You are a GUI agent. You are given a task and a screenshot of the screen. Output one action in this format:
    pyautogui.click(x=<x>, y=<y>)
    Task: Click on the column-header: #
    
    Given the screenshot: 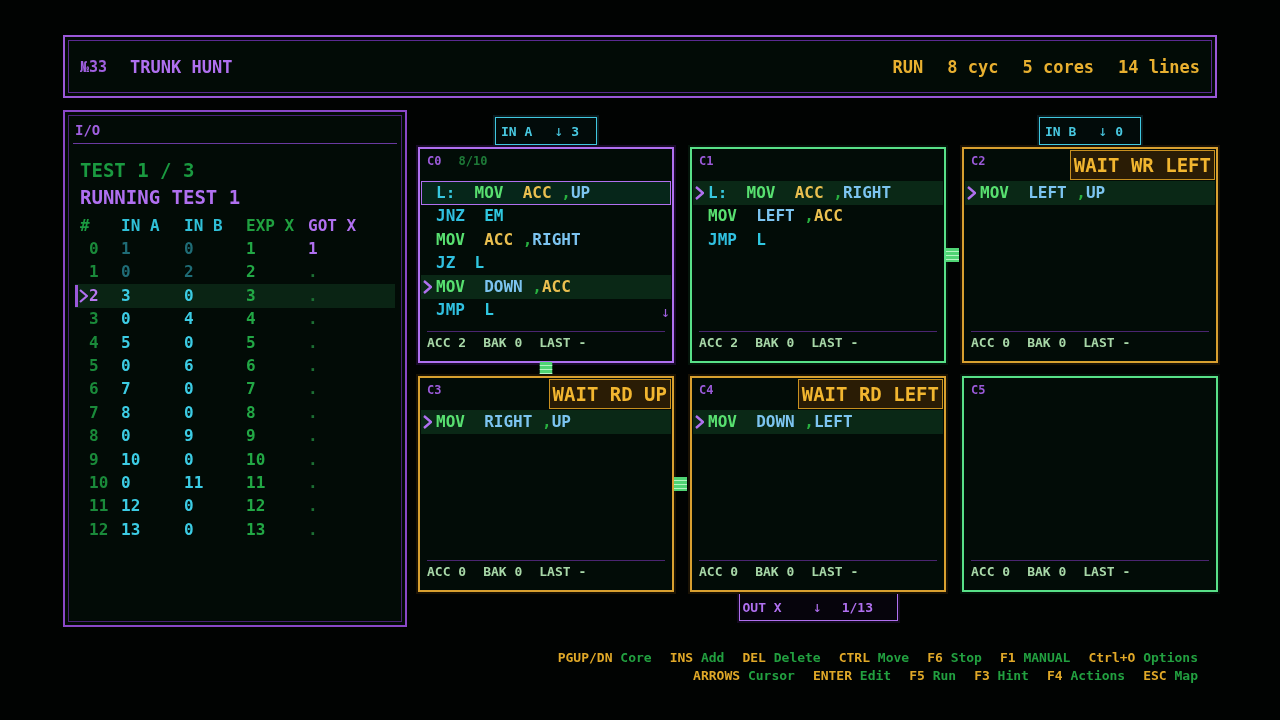 What is the action you would take?
    pyautogui.click(x=85, y=225)
    